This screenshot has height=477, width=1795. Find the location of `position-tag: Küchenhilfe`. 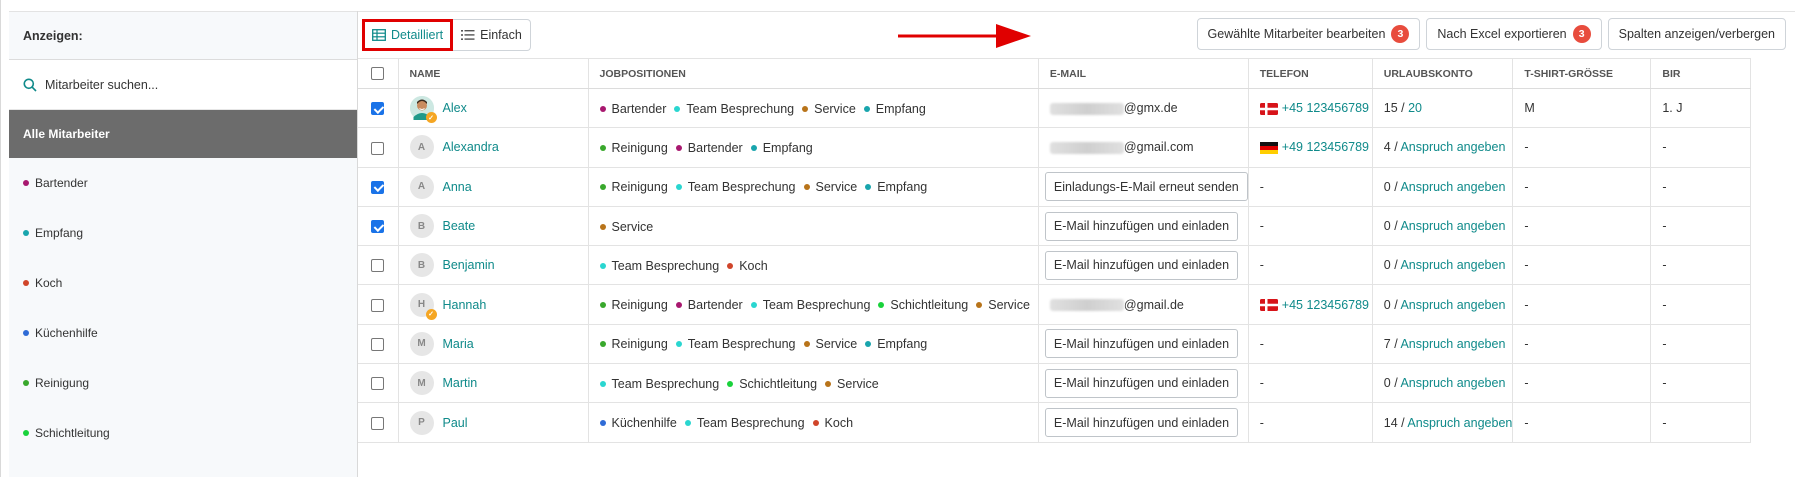

position-tag: Küchenhilfe is located at coordinates (638, 423).